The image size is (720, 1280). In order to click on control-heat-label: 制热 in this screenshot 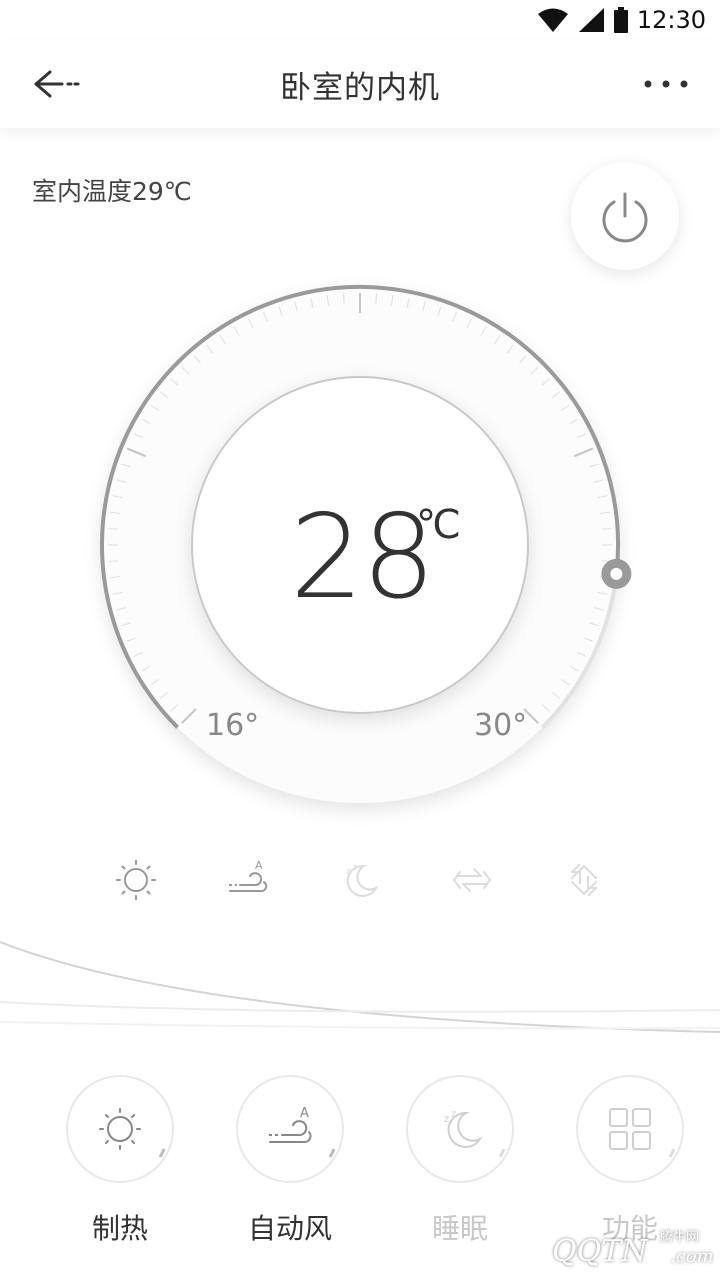, I will do `click(119, 1228)`.